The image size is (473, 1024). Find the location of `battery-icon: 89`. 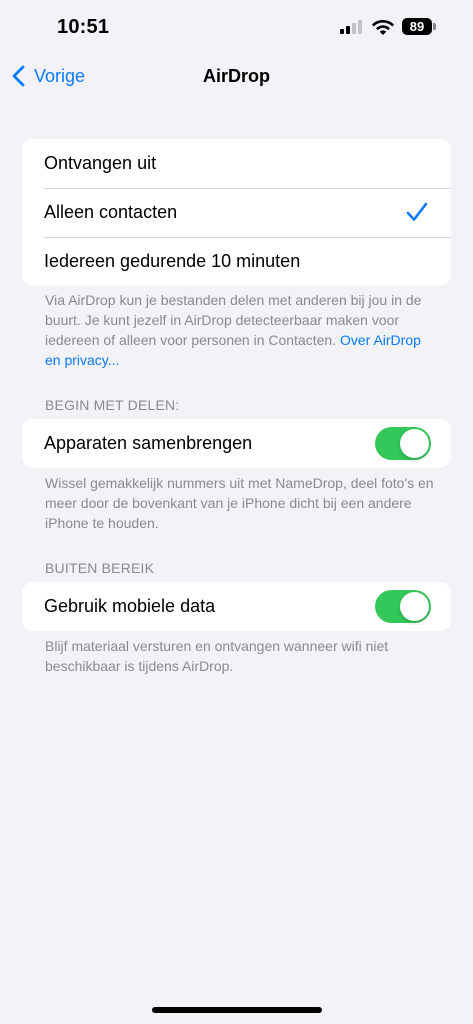

battery-icon: 89 is located at coordinates (417, 26).